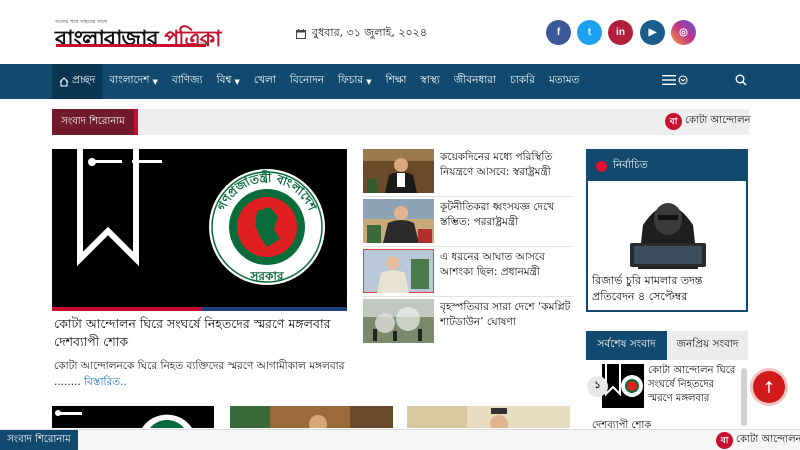 Image resolution: width=800 pixels, height=450 pixels. Describe the element at coordinates (400, 439) in the screenshot. I see `bottom-news-ticker: সংবাদ শিরোনাম বা কোটা আন্দোলন` at that location.